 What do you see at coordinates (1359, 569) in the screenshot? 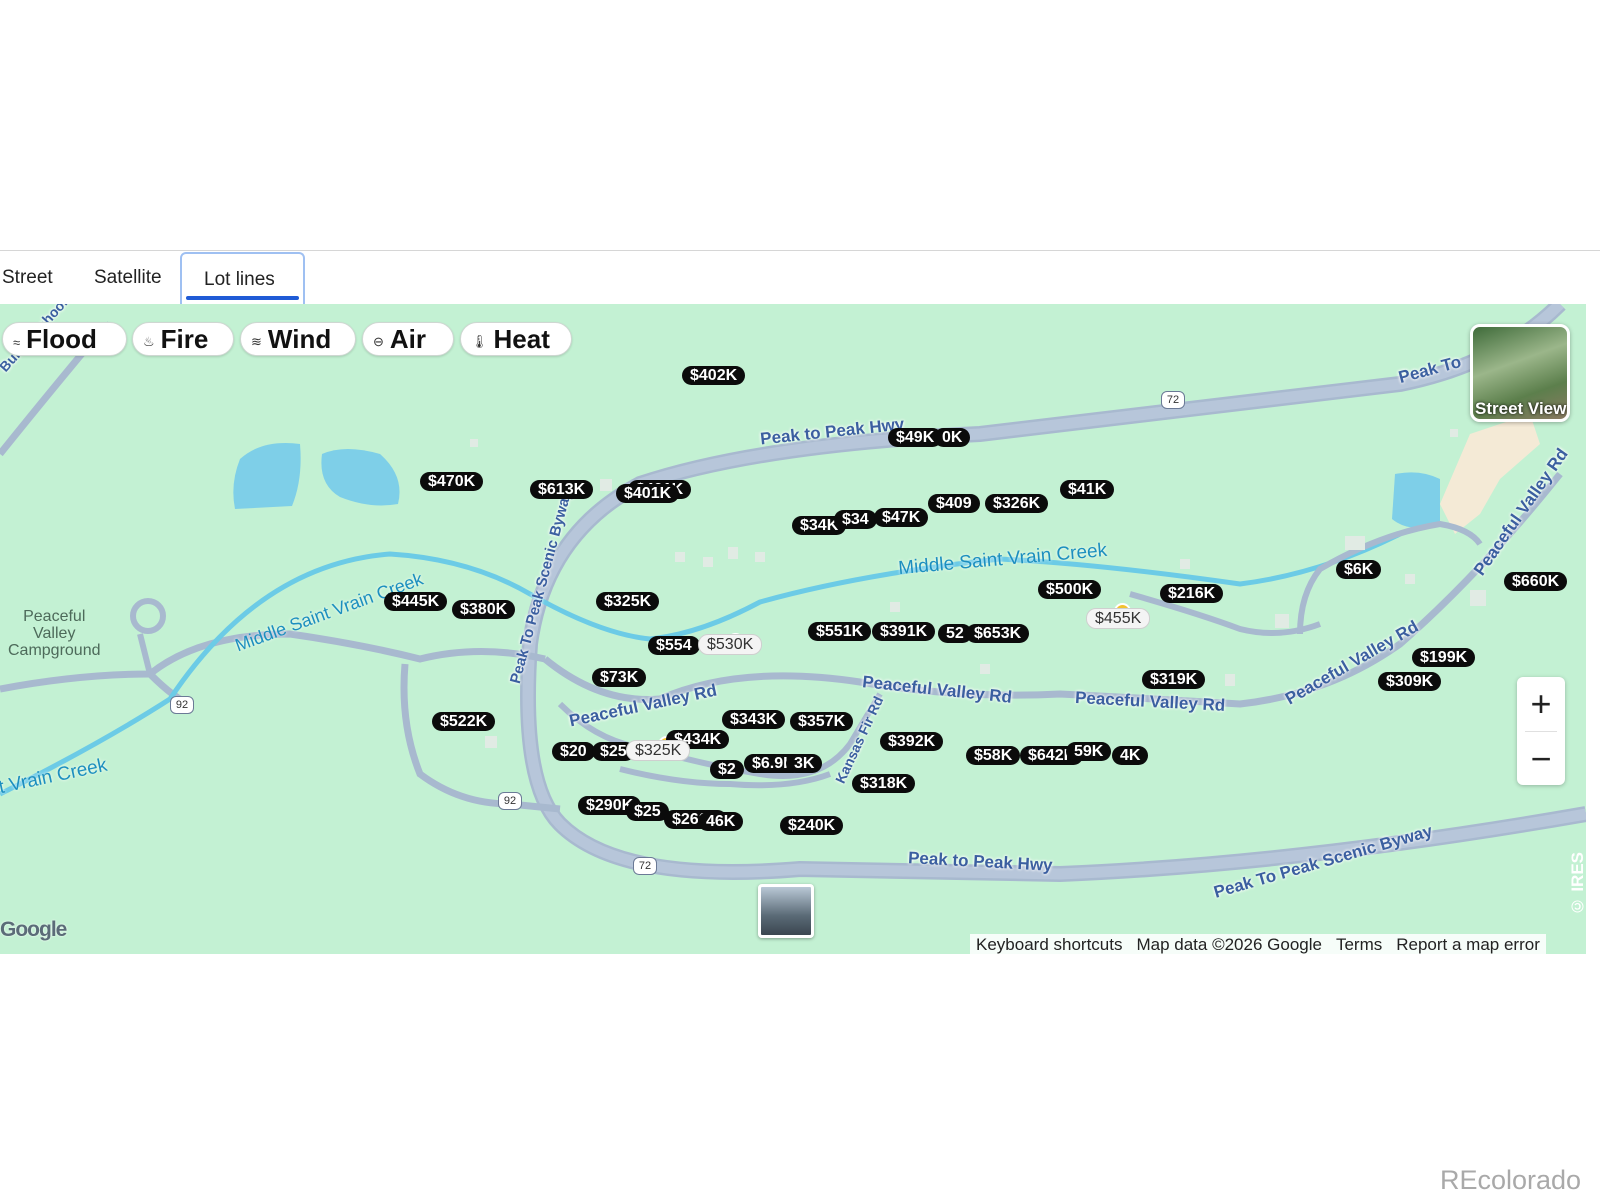
I see `price-pin: $6K` at bounding box center [1359, 569].